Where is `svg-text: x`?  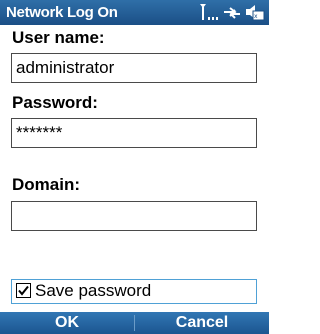
svg-text: x is located at coordinates (256, 16).